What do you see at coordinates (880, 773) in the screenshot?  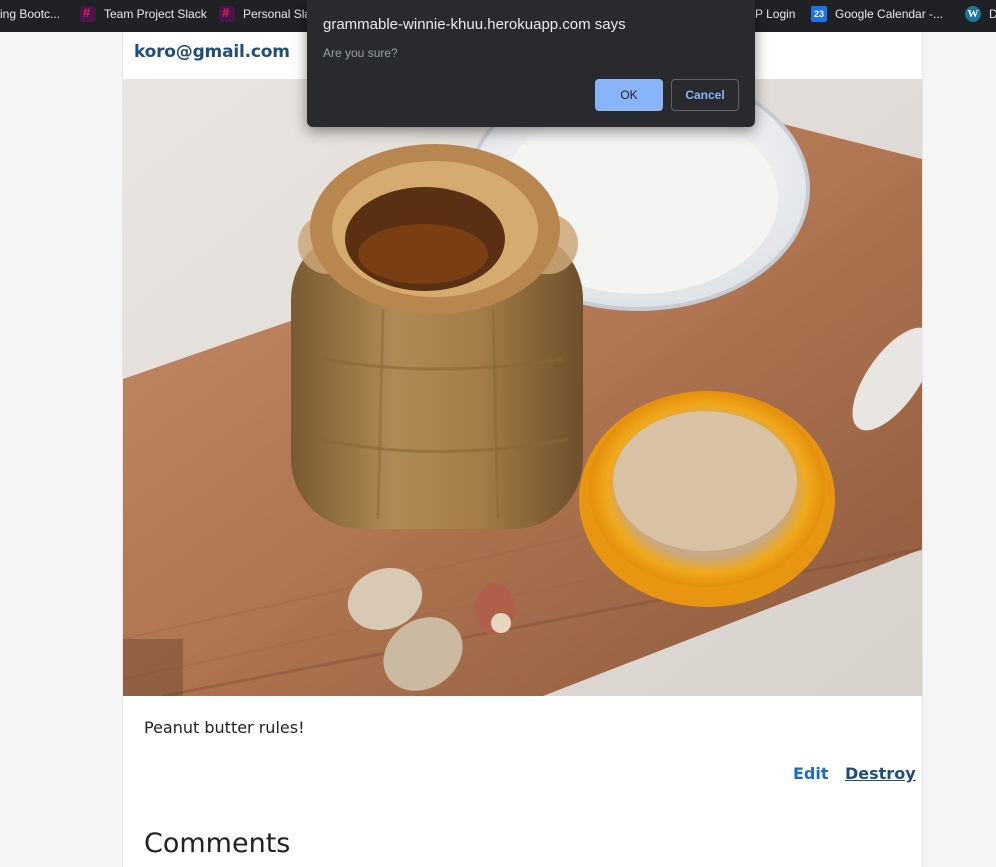 I see `destroy-link: Destroy` at bounding box center [880, 773].